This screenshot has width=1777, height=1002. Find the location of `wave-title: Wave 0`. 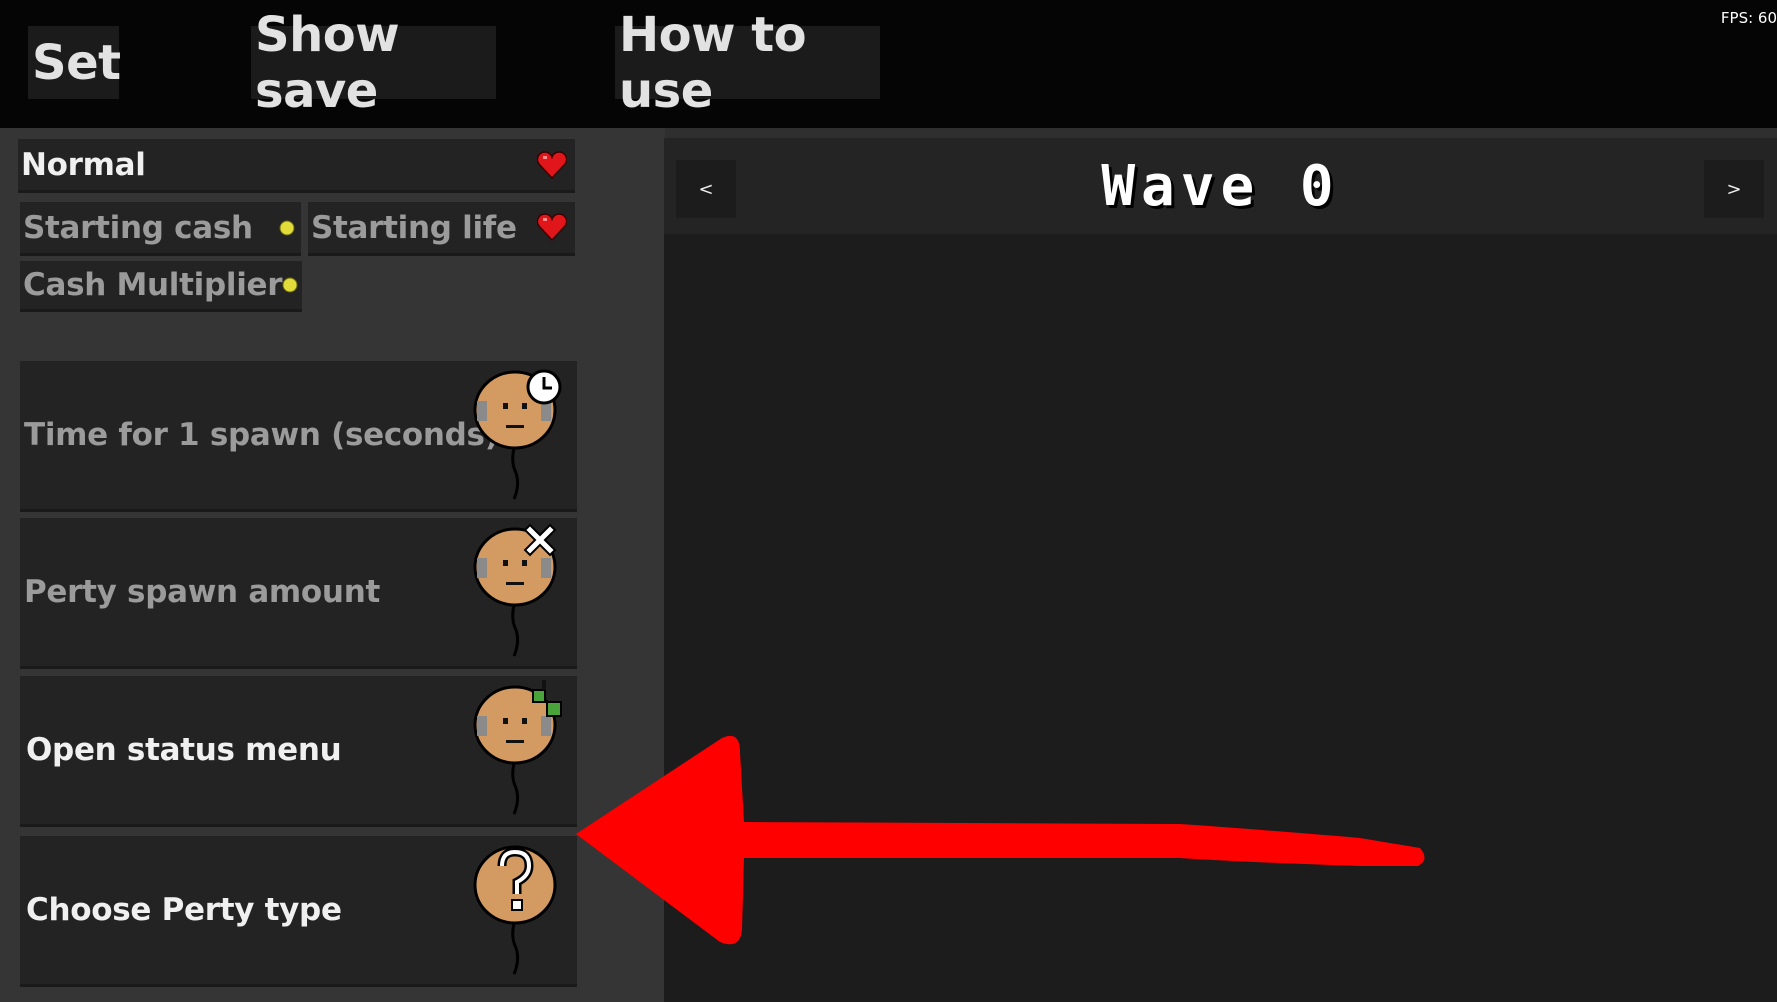

wave-title: Wave 0 is located at coordinates (1220, 186).